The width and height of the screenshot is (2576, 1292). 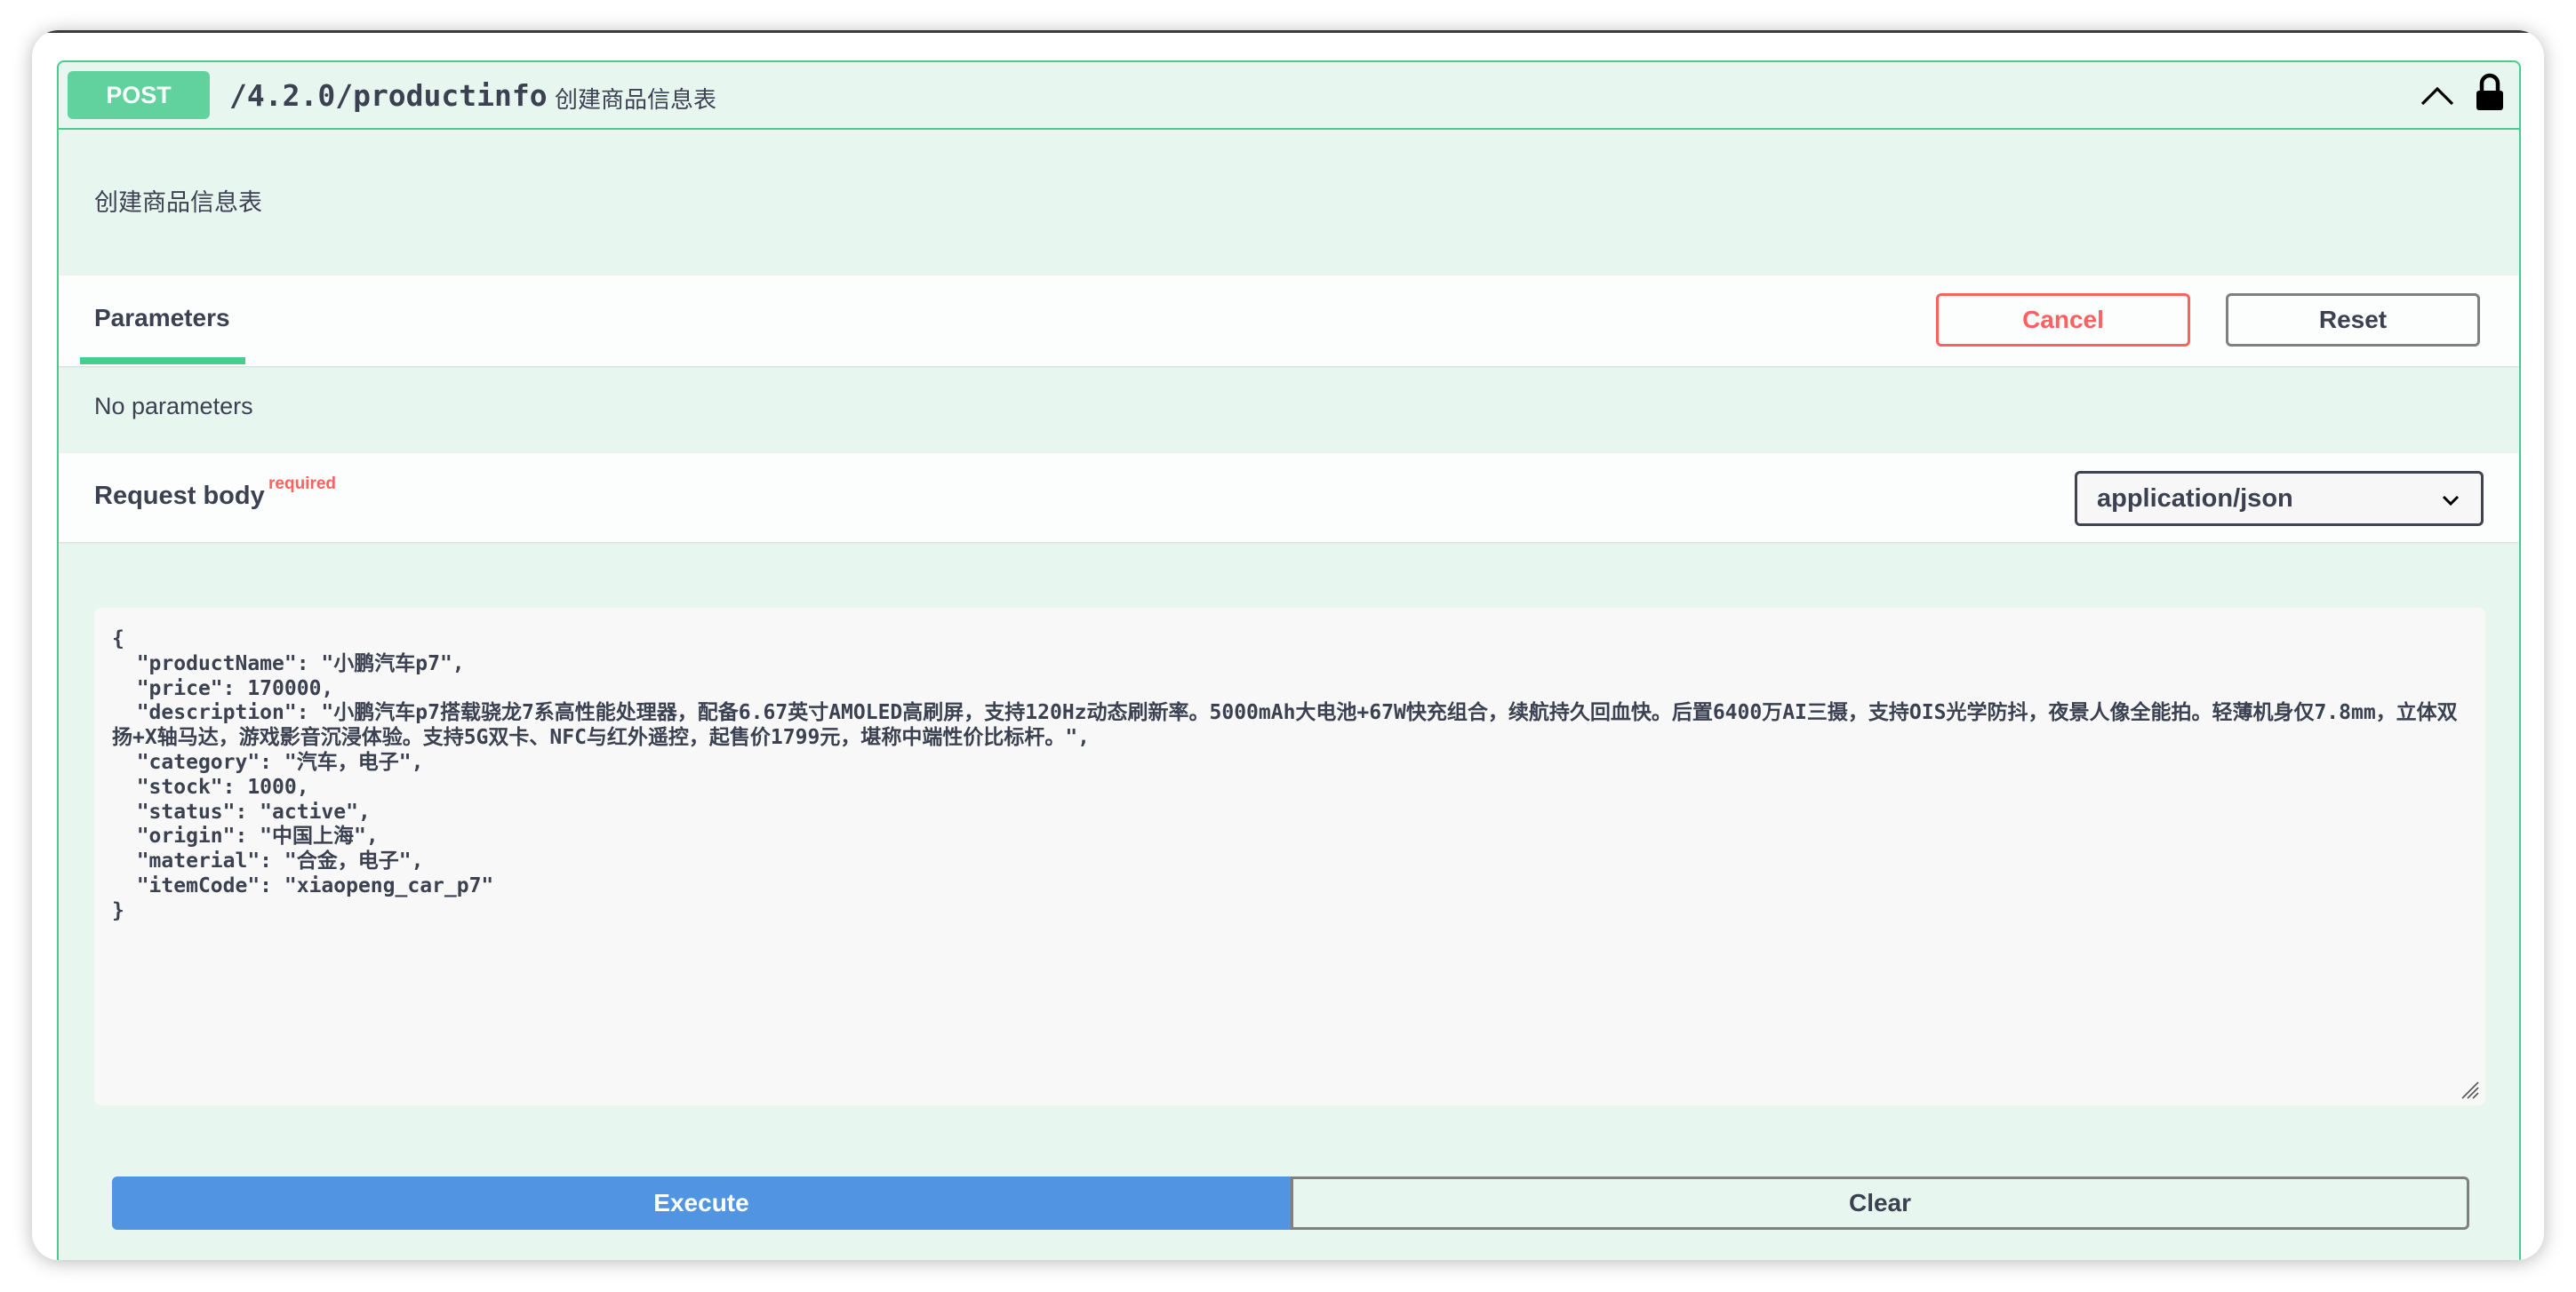 What do you see at coordinates (162, 318) in the screenshot?
I see `tab-parameters: Parameters` at bounding box center [162, 318].